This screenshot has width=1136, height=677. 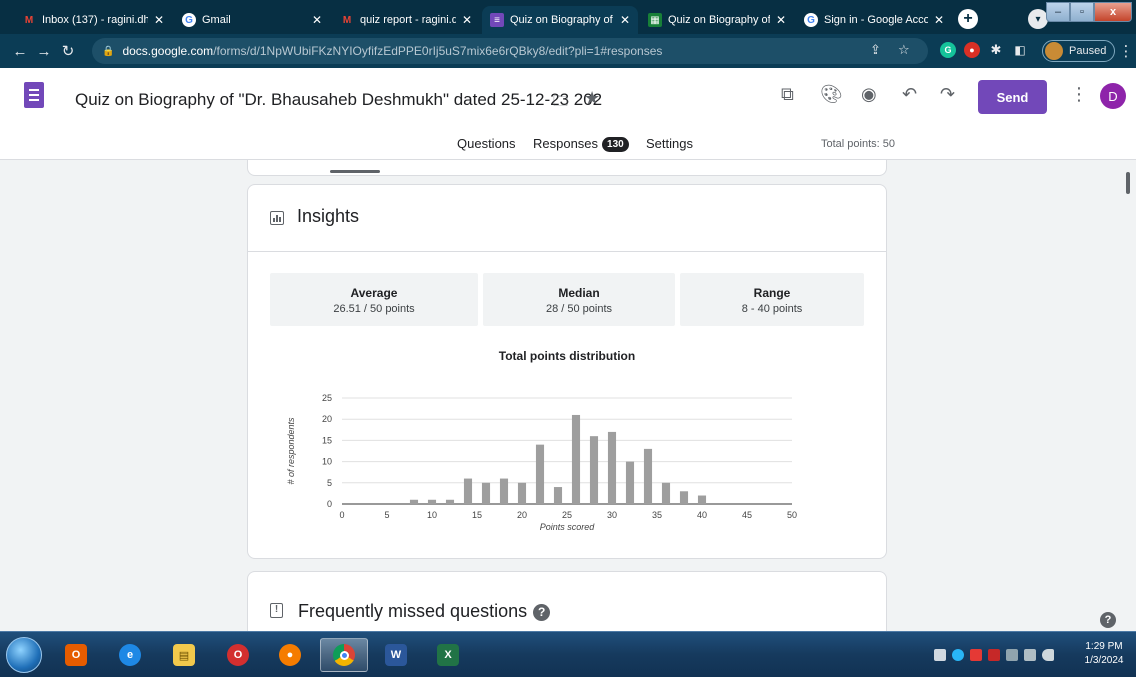 What do you see at coordinates (858, 144) in the screenshot?
I see `total-points-label: Total points: 50` at bounding box center [858, 144].